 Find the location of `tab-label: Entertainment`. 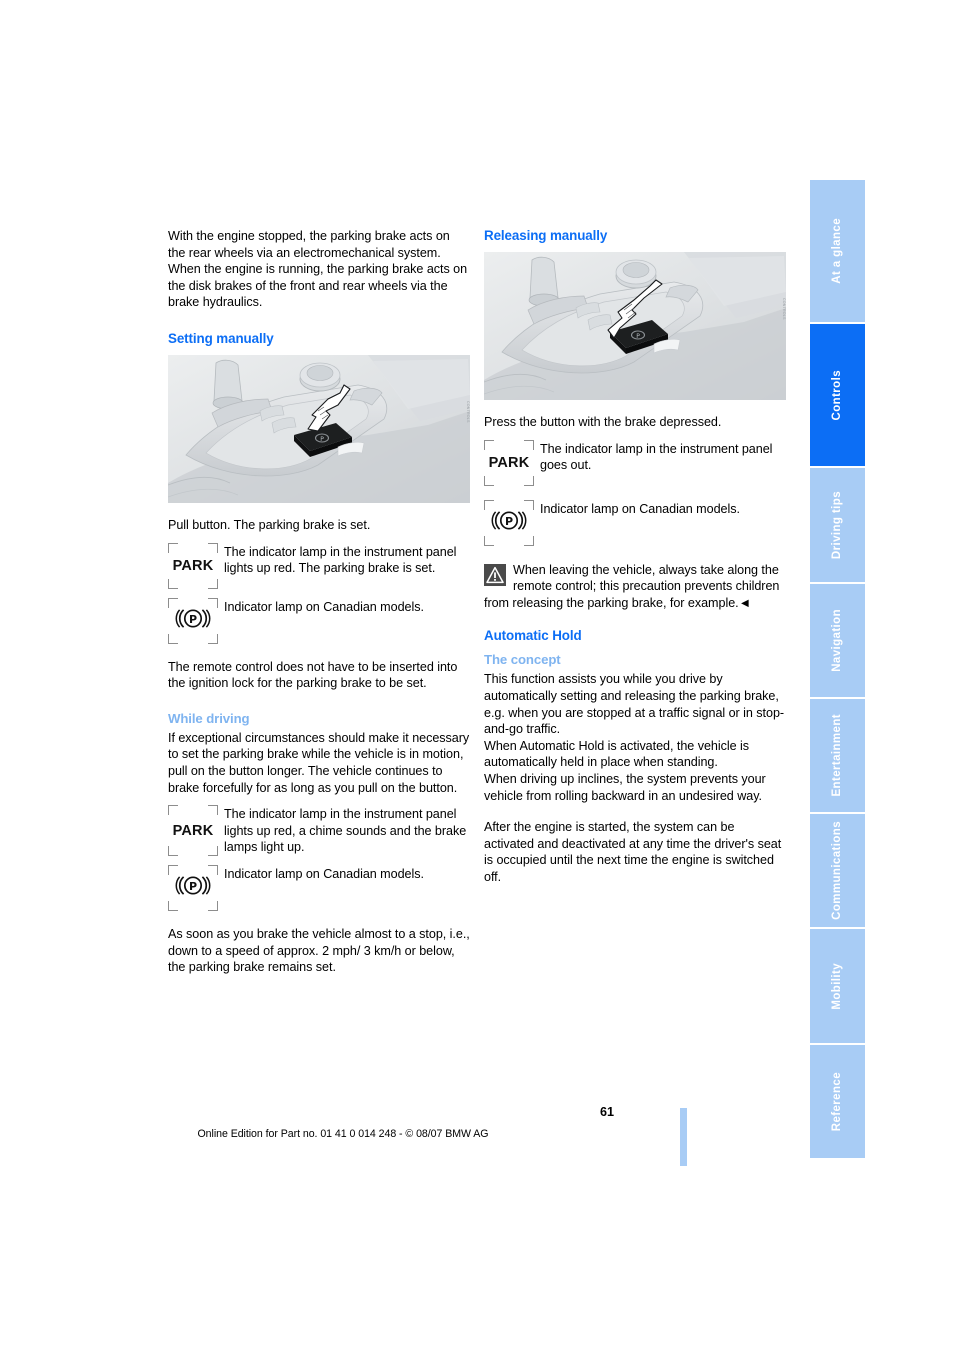

tab-label: Entertainment is located at coordinates (836, 755).